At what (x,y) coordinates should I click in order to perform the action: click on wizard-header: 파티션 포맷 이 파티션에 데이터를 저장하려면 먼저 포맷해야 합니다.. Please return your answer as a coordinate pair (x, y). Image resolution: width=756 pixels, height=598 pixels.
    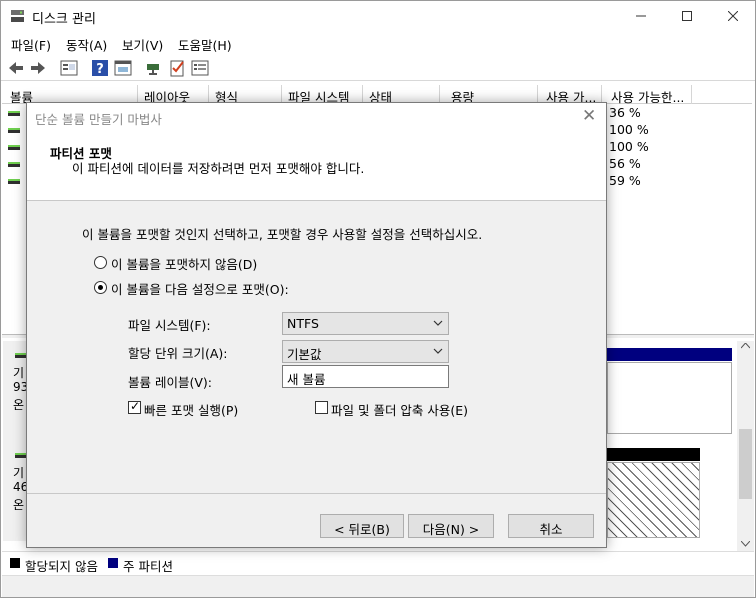
    Looking at the image, I should click on (316, 166).